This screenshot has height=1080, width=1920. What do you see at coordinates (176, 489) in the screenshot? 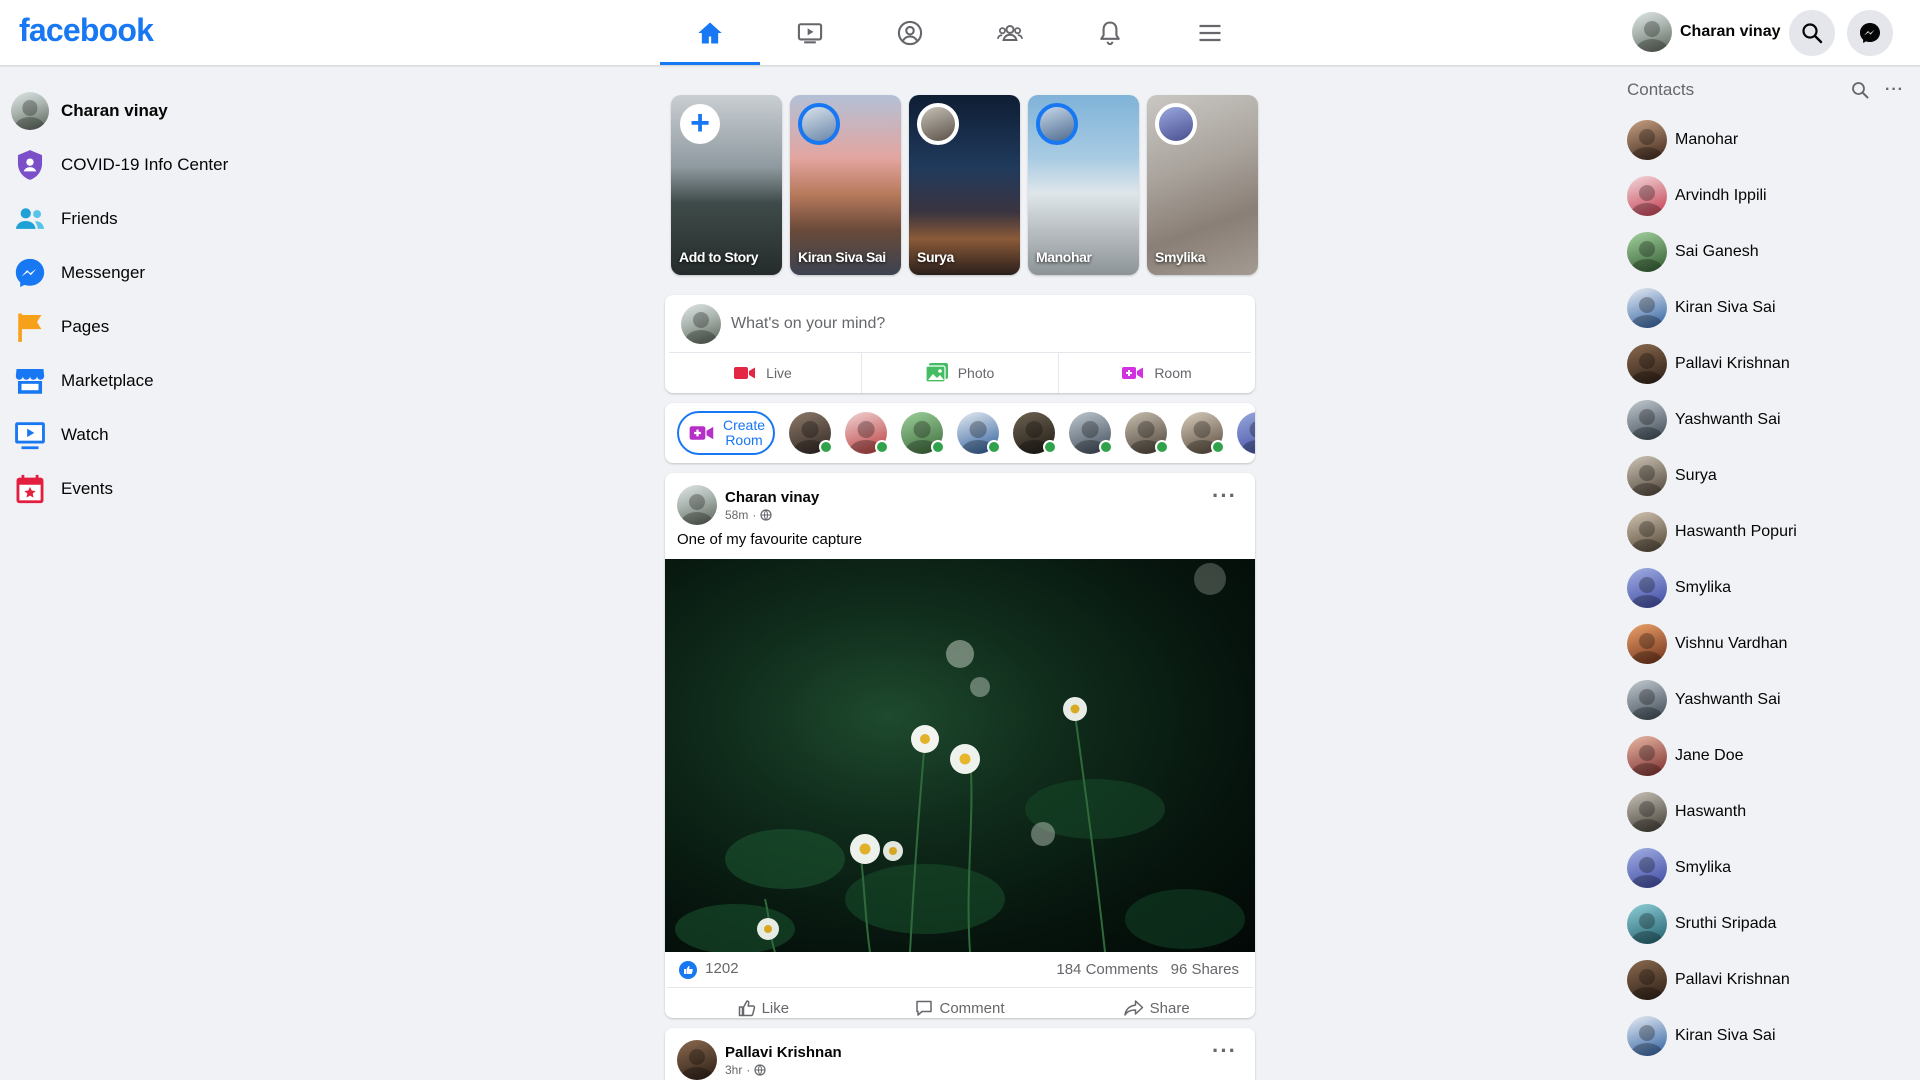
I see `sidebar-item-events: Events` at bounding box center [176, 489].